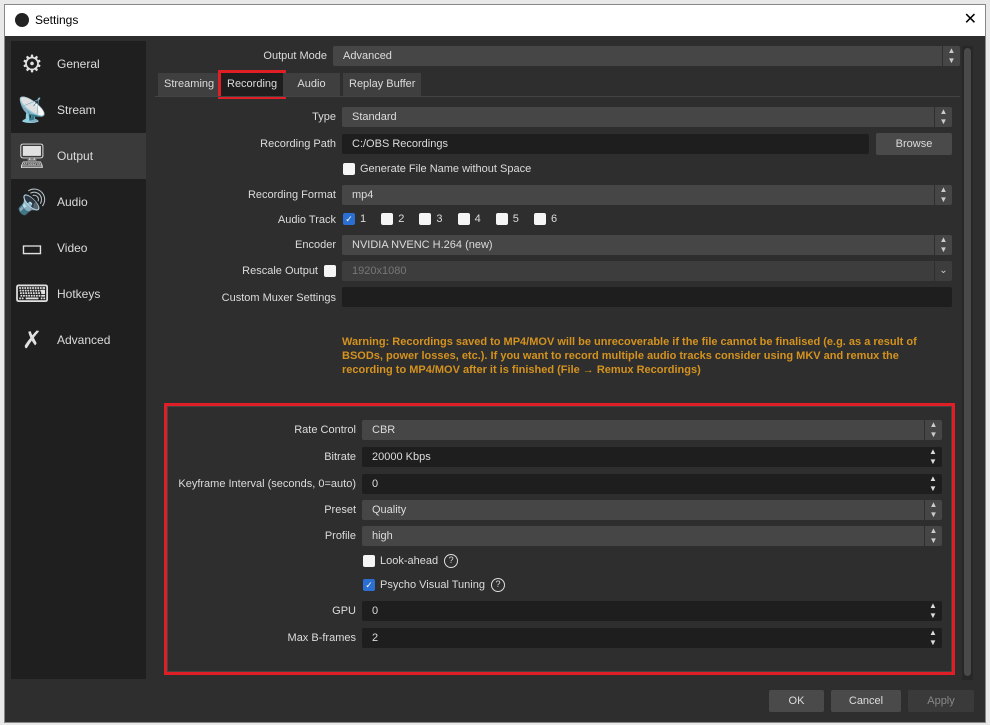  What do you see at coordinates (605, 144) in the screenshot?
I see `recording-path-input: C:/OBS Recordings` at bounding box center [605, 144].